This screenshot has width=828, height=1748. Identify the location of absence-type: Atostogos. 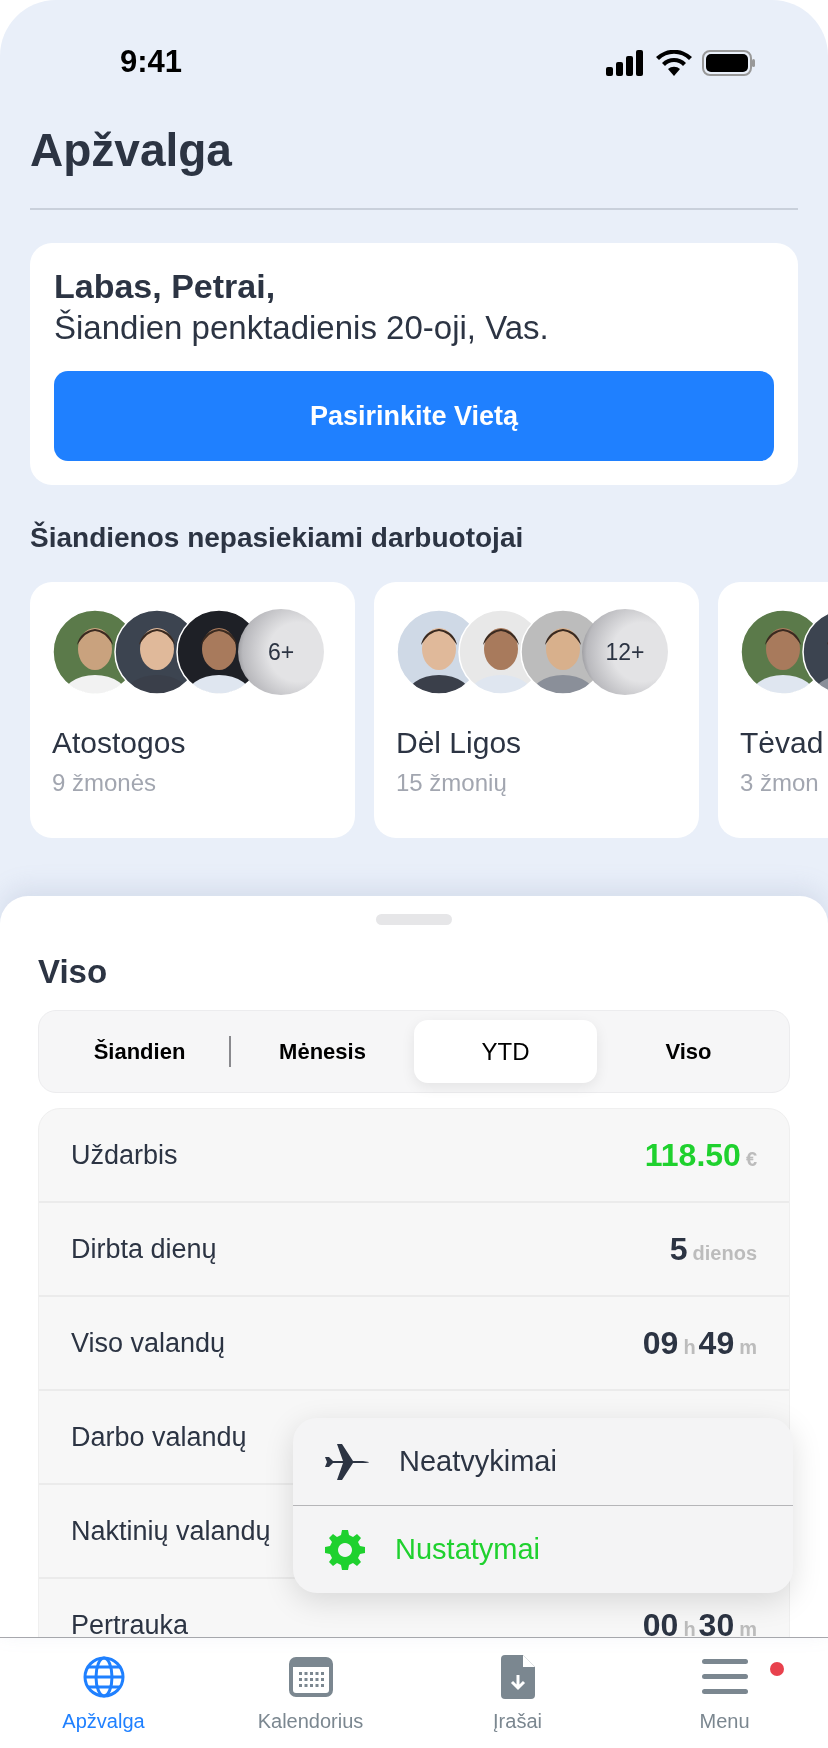
(119, 743).